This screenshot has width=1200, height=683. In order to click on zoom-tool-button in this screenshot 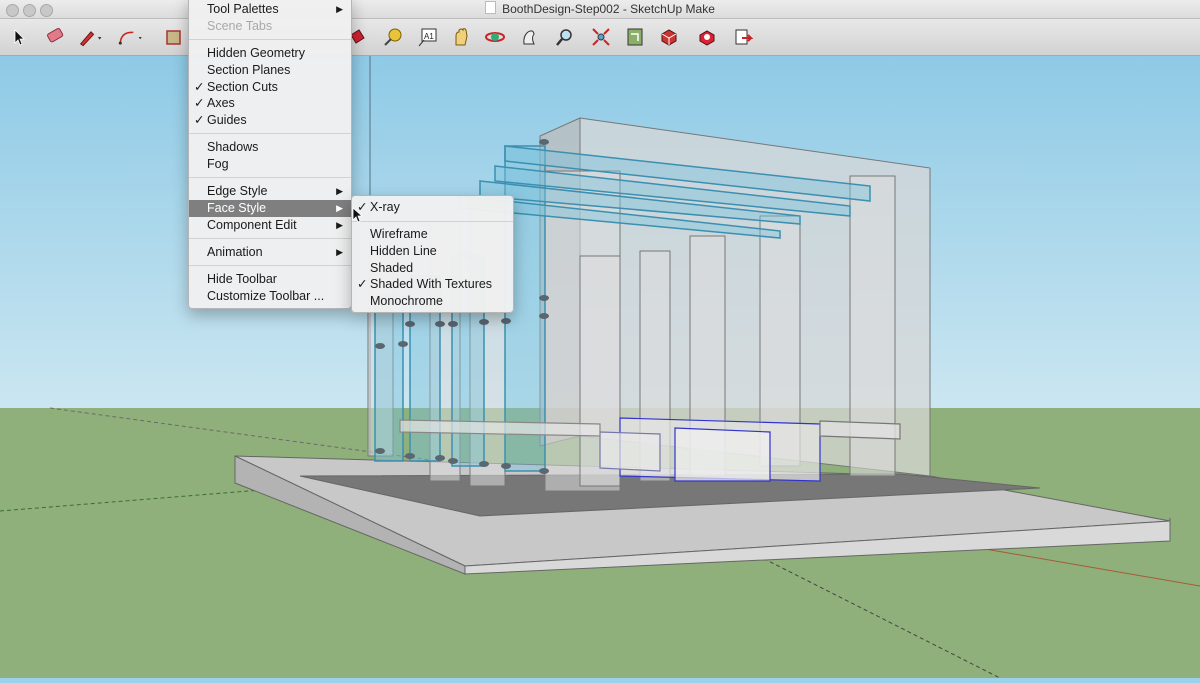, I will do `click(565, 37)`.